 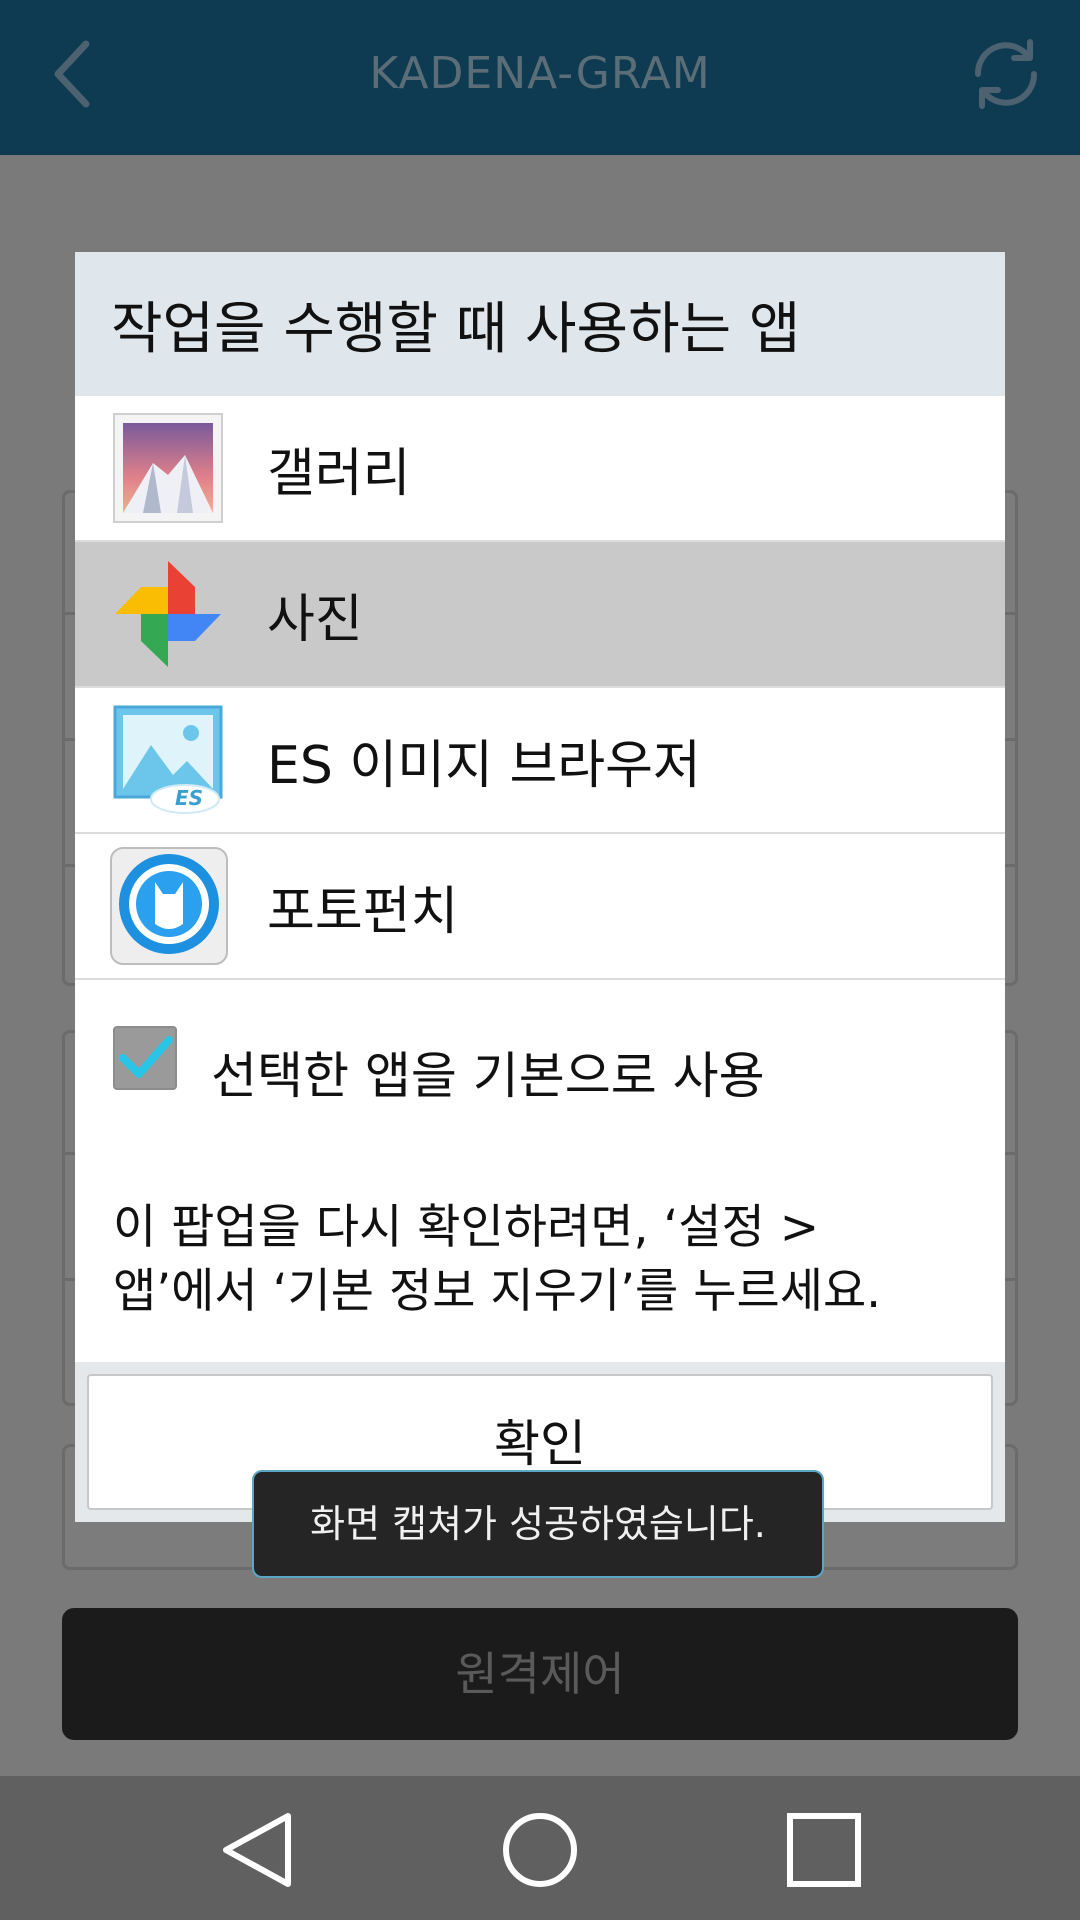 What do you see at coordinates (466, 1227) in the screenshot?
I see `info-line: 이 팝업을 다시 확인하려면, ‘설정 >` at bounding box center [466, 1227].